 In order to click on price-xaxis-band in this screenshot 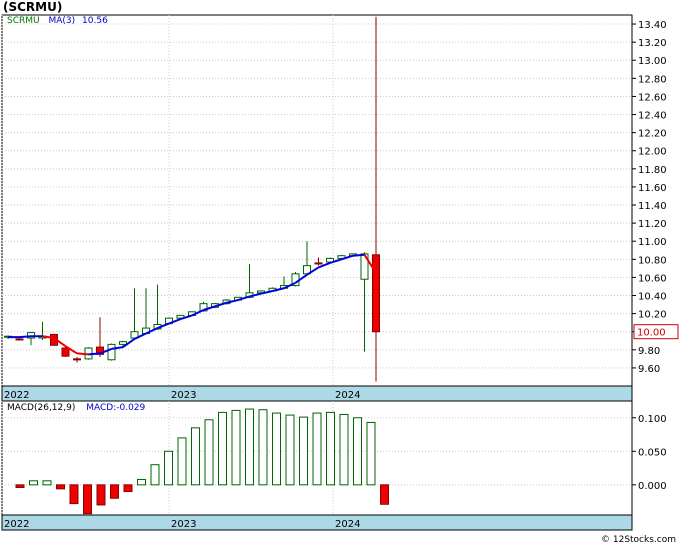, I will do `click(317, 393)`.